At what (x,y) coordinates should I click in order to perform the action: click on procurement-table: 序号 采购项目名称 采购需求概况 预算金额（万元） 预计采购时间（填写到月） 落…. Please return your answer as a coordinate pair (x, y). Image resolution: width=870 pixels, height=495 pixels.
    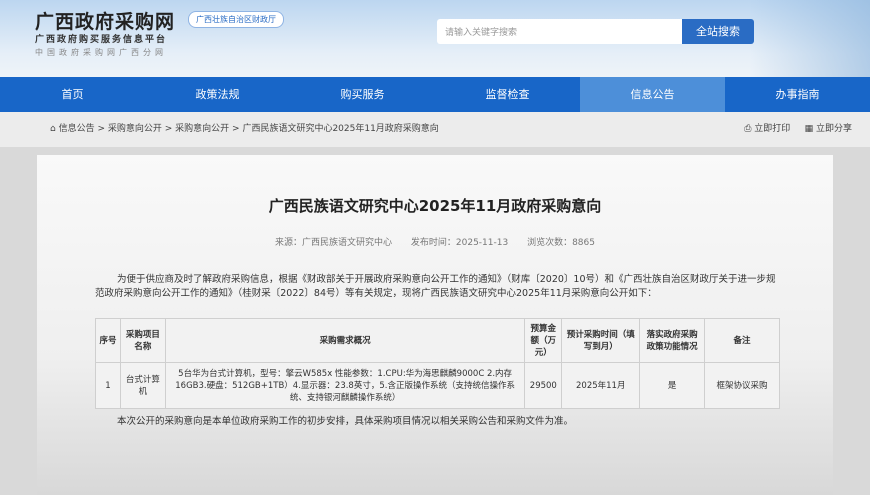
    Looking at the image, I should click on (437, 363).